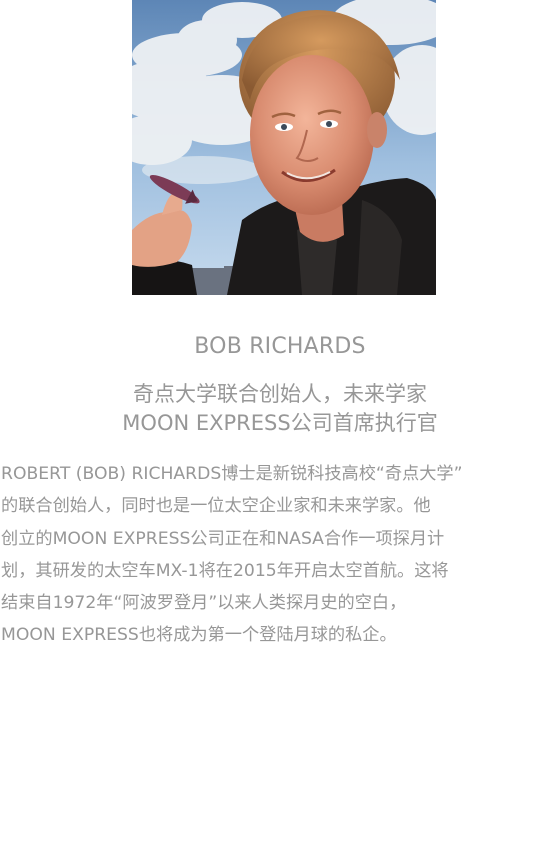 This screenshot has height=854, width=560. What do you see at coordinates (204, 603) in the screenshot?
I see `bio-line: 结束自1972年“阿波罗登月”以来人类探月史的空白，` at bounding box center [204, 603].